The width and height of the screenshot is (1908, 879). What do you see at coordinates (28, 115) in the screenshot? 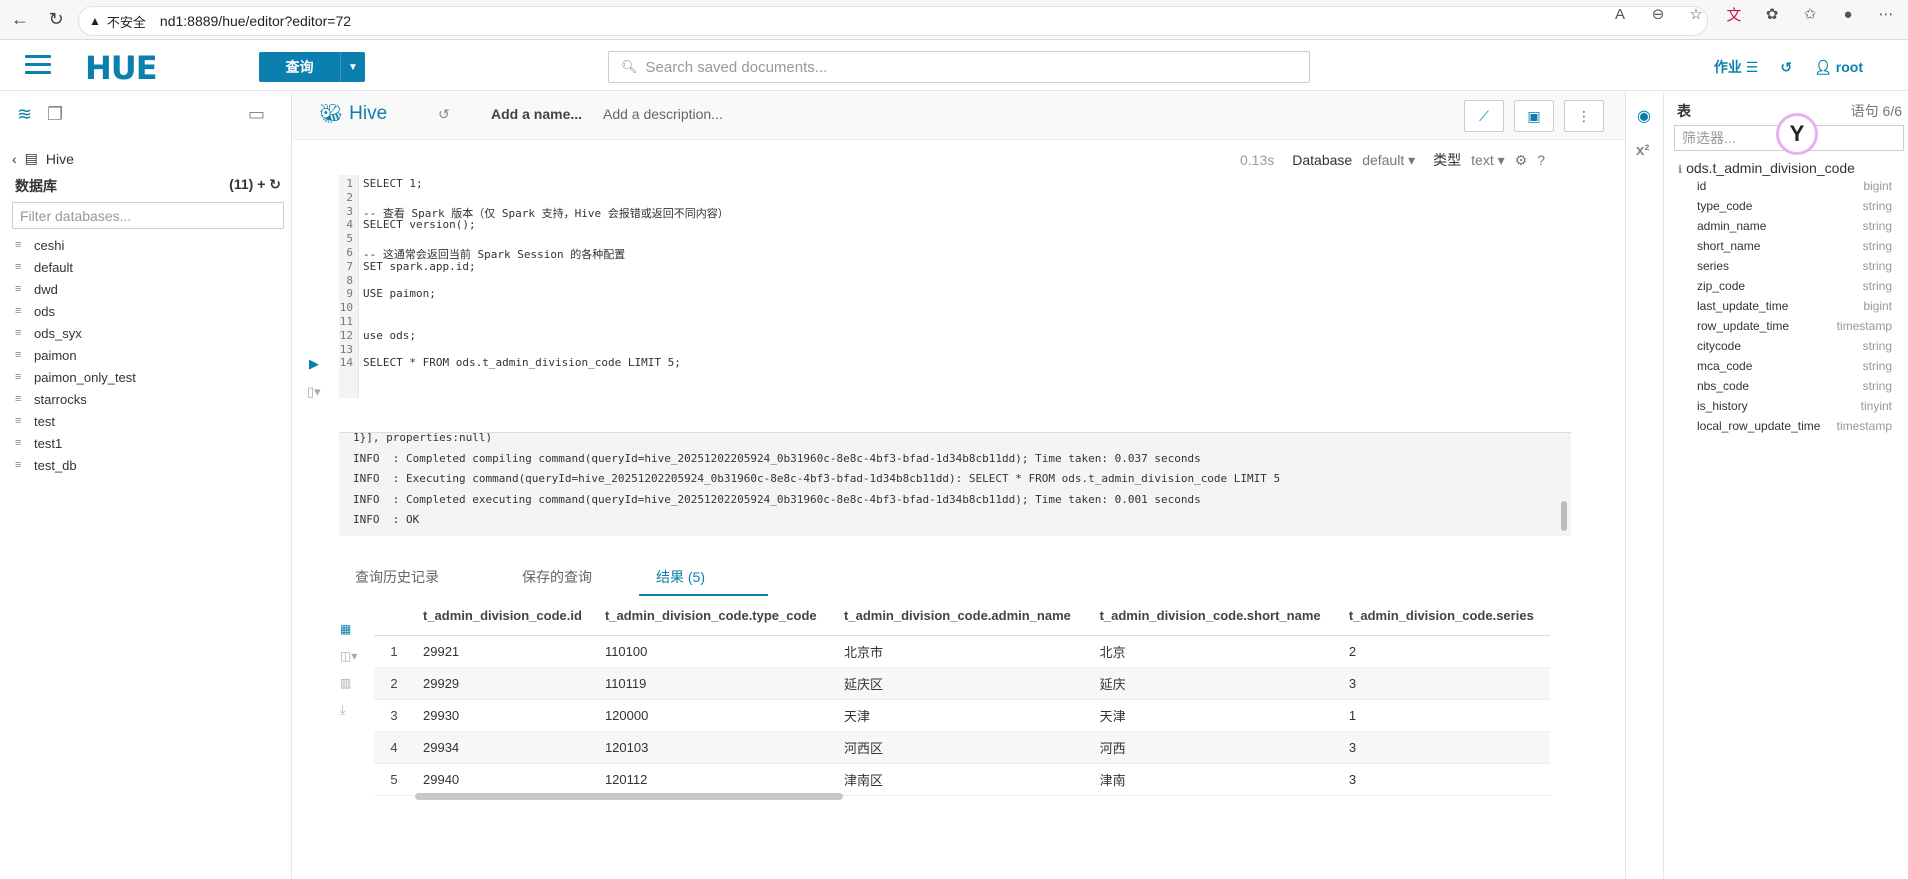
I see `database-icon: ≋` at bounding box center [28, 115].